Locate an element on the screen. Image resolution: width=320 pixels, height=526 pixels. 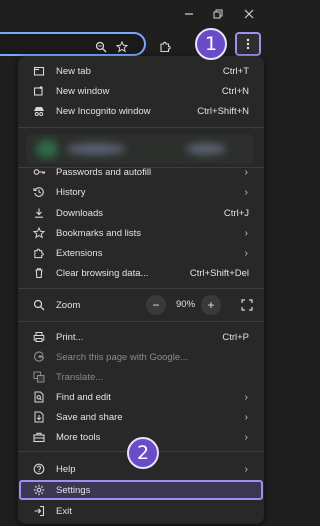
download-icon is located at coordinates (39, 213).